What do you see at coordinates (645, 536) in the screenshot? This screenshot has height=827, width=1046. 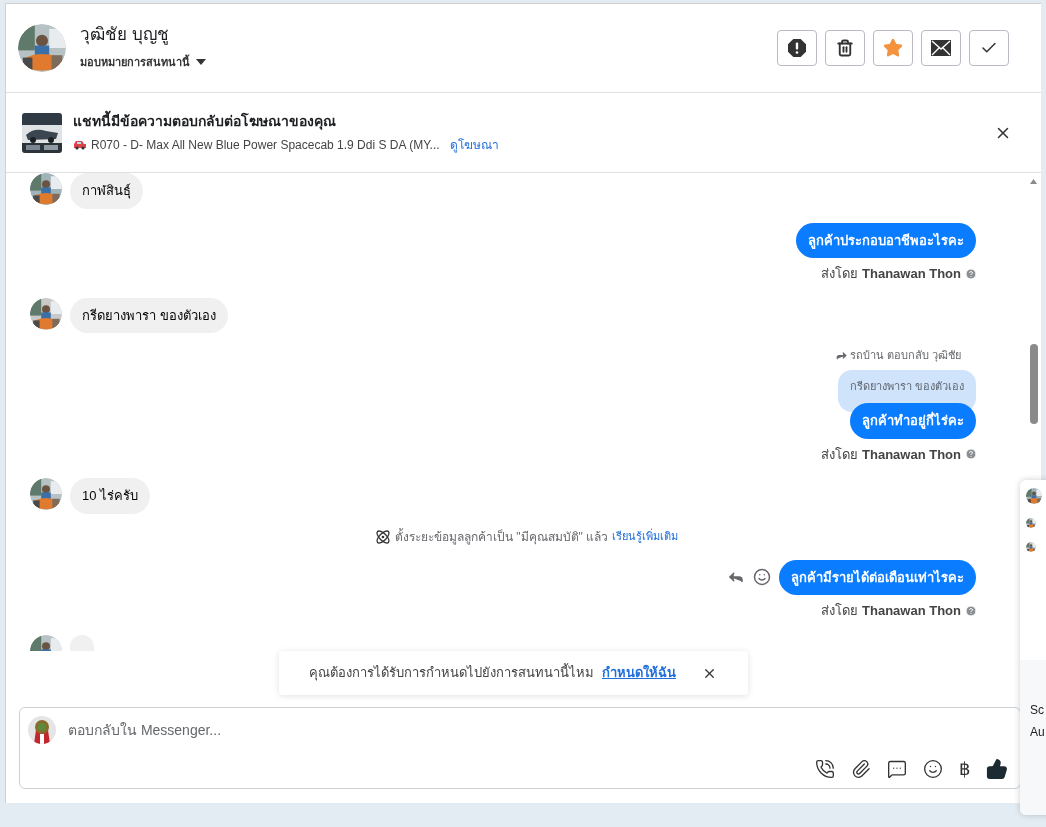 I see `learn-more-link: เรียนรู้เพิ่มเติม` at bounding box center [645, 536].